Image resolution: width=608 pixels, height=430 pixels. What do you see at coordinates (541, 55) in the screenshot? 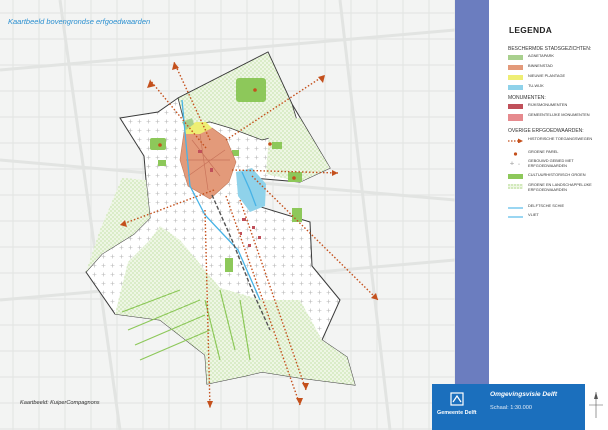
I see `legend-label: AGNETAPARK` at bounding box center [541, 55].